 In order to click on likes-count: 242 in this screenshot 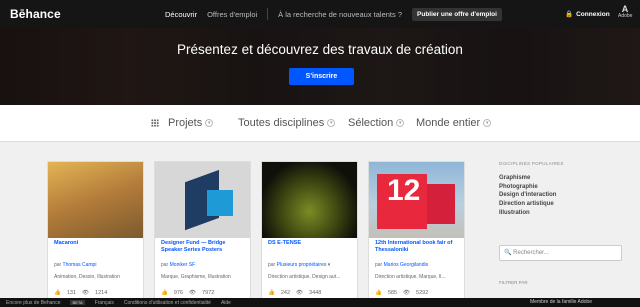, I will do `click(285, 293)`.